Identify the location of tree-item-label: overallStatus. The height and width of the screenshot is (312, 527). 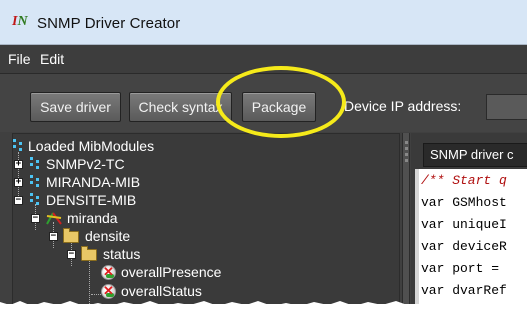
(161, 291).